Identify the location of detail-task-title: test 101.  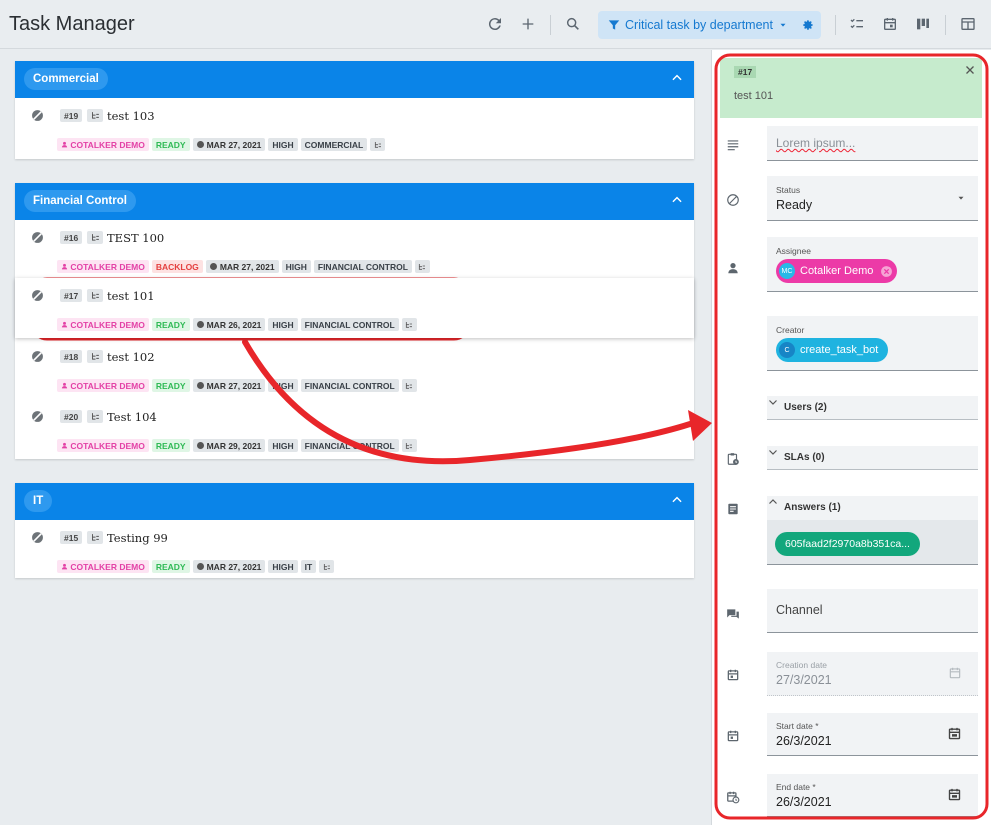
(753, 96).